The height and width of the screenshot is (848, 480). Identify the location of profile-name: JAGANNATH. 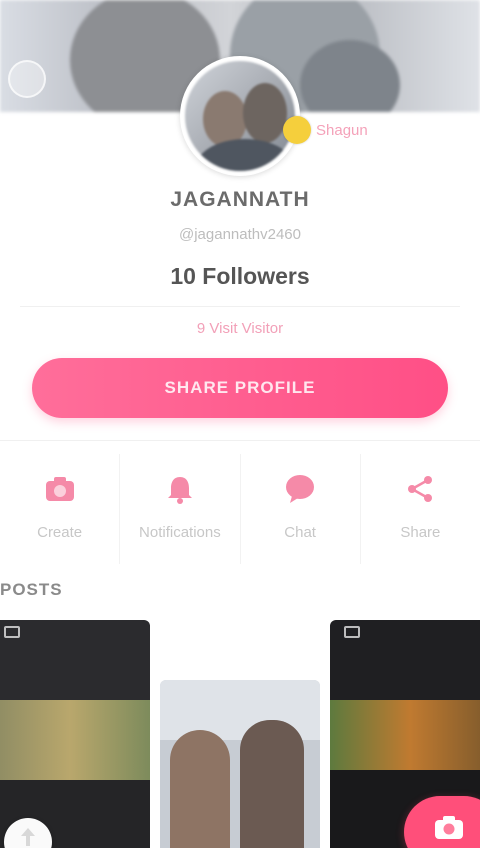
(240, 199).